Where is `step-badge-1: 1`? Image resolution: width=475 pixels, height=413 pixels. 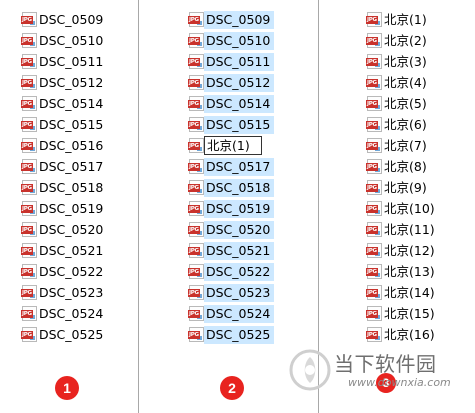
step-badge-1: 1 is located at coordinates (67, 388).